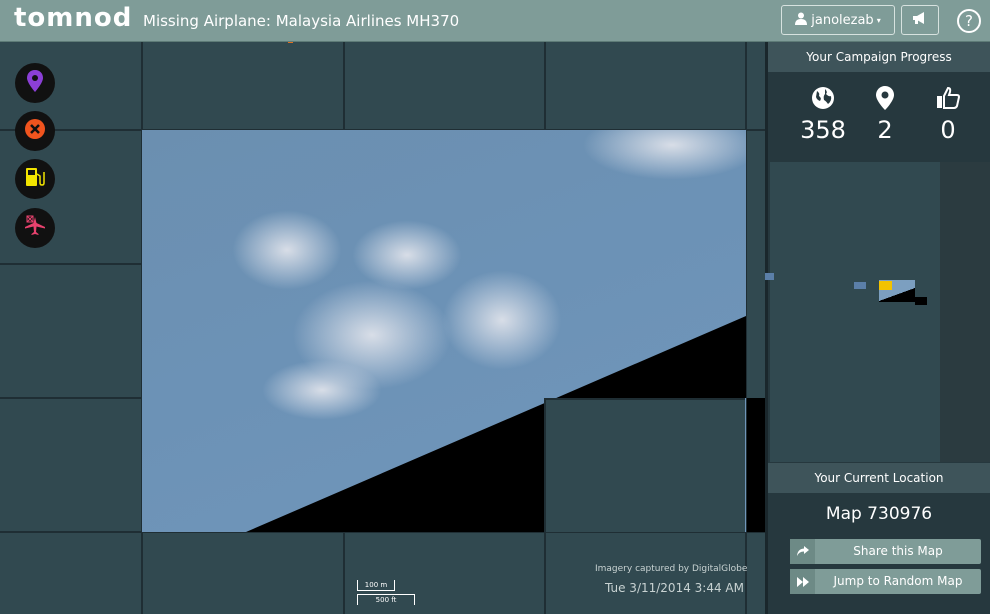  Describe the element at coordinates (898, 581) in the screenshot. I see `random-map-label: Jump to Random Map` at that location.